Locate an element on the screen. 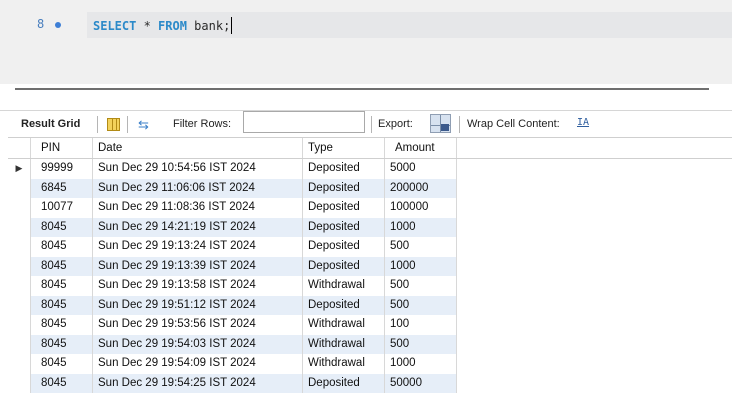 This screenshot has width=732, height=417. code-line-8: 8 SELECT * FROM bank; is located at coordinates (366, 25).